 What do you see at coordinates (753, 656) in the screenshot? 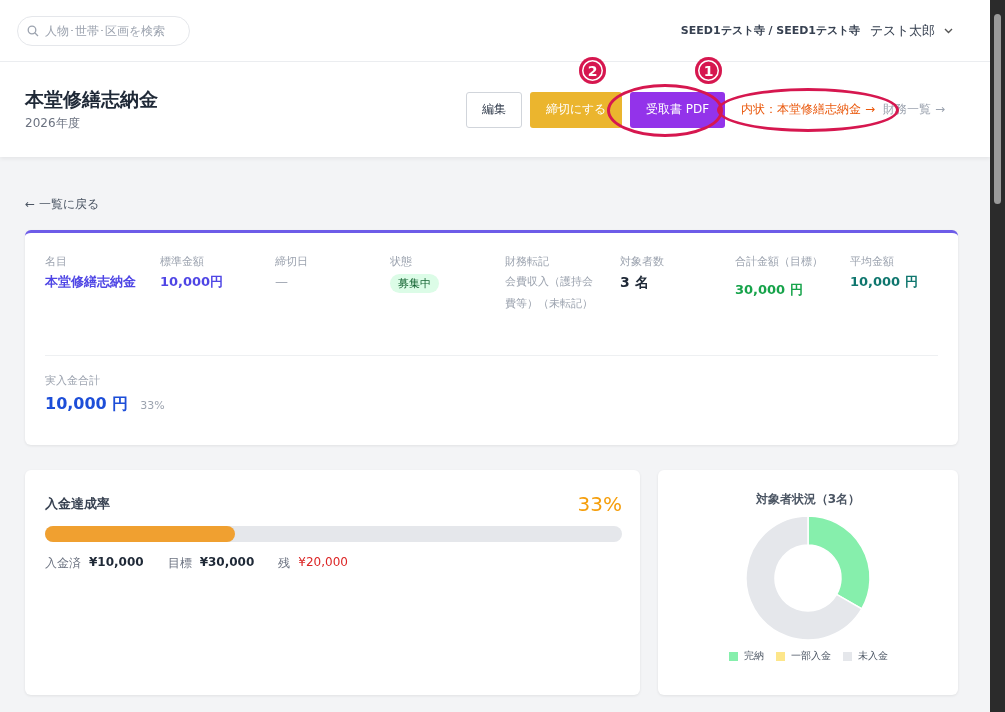
I see `legend-label: 完納` at bounding box center [753, 656].